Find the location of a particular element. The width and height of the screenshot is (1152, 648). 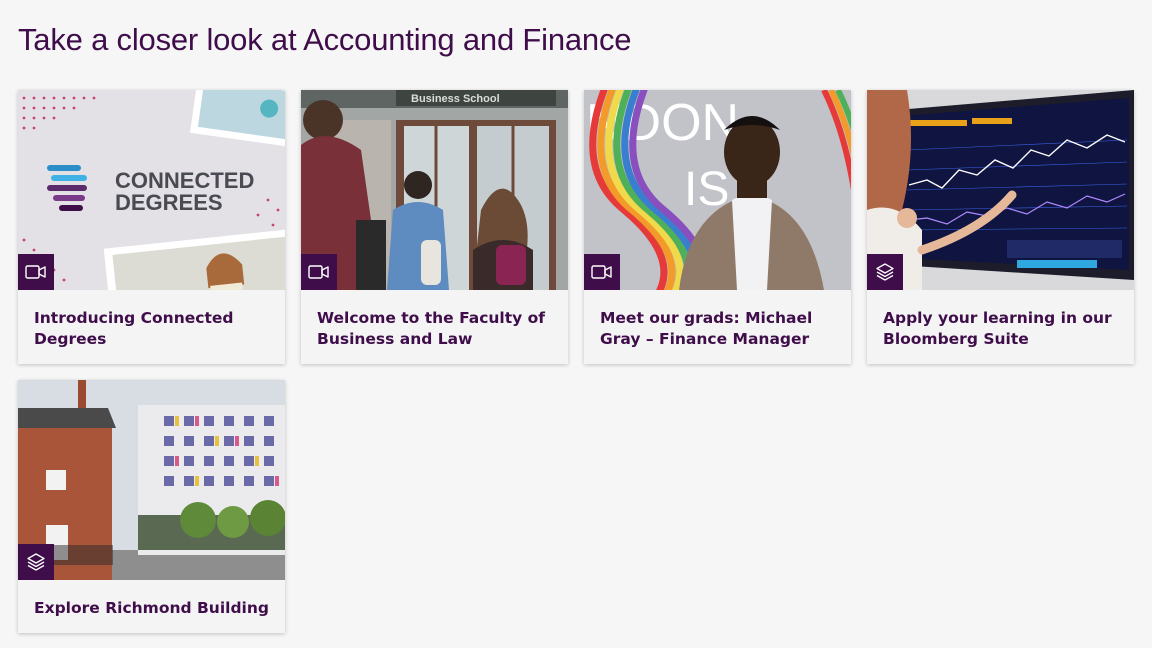

richmond-building-photo is located at coordinates (151, 480).